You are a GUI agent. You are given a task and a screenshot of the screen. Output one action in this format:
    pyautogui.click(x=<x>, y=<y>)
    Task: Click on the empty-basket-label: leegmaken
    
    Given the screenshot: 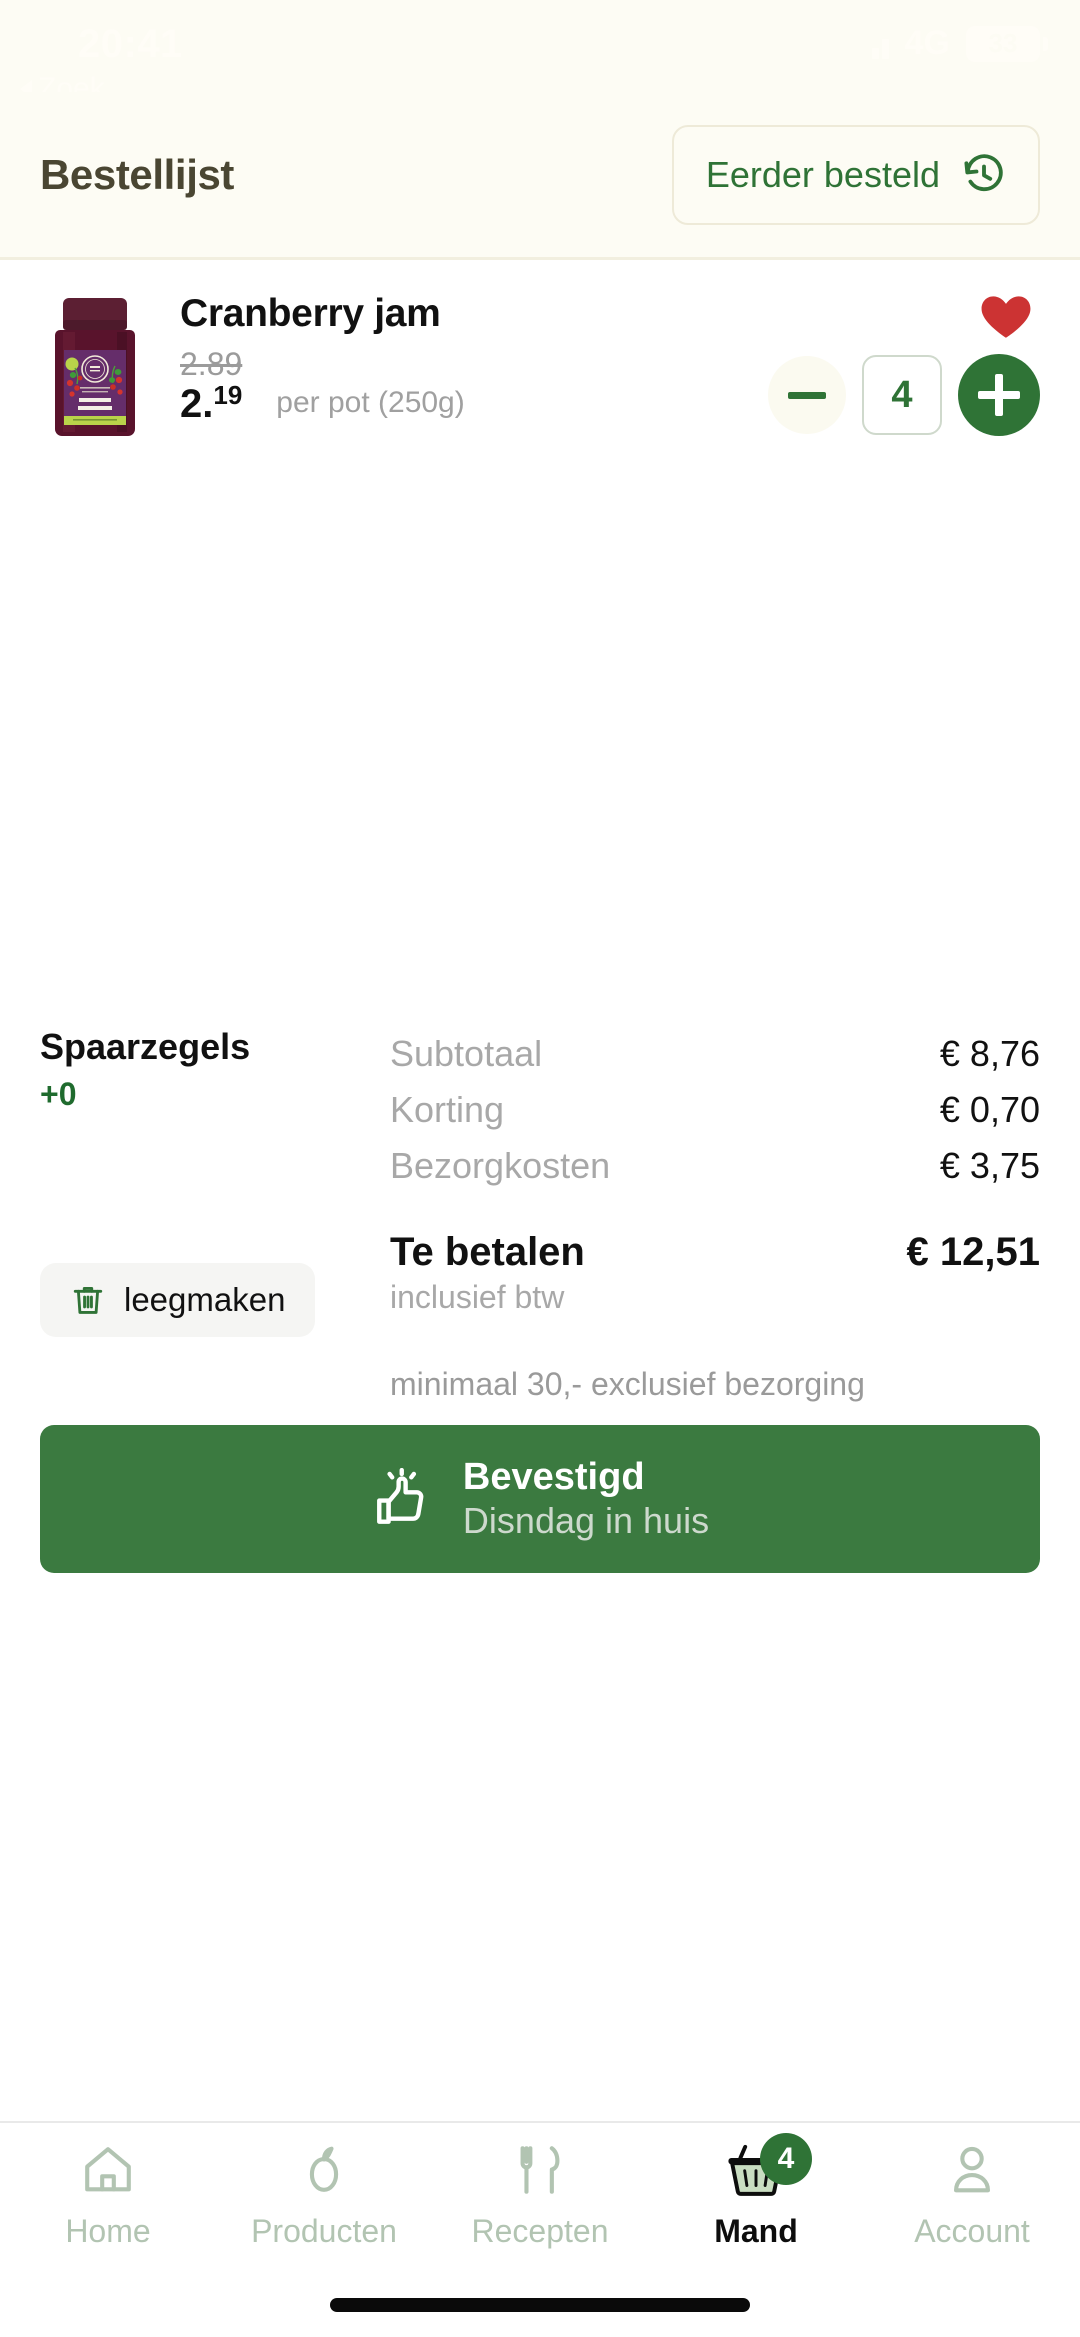 What is the action you would take?
    pyautogui.click(x=205, y=1299)
    